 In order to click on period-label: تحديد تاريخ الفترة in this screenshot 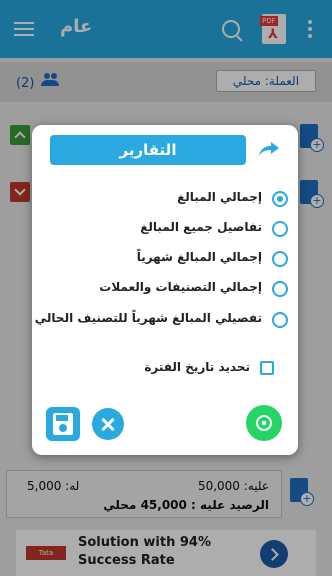, I will do `click(197, 367)`.